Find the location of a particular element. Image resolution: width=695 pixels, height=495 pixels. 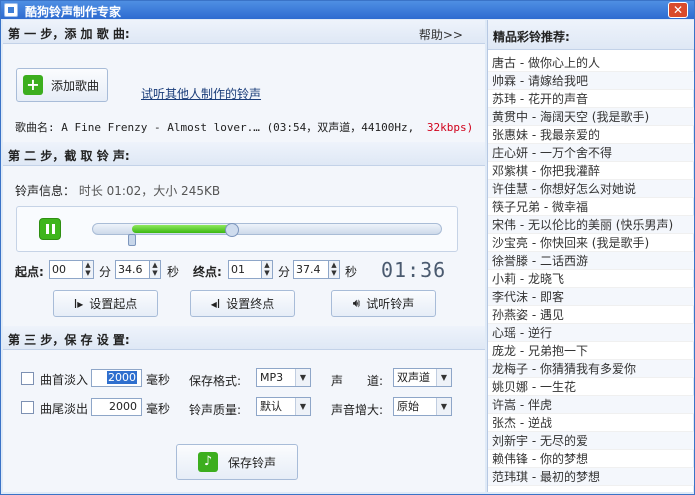

recommend-item: 邓紫棋 - 你把我灌醉 is located at coordinates (591, 171).